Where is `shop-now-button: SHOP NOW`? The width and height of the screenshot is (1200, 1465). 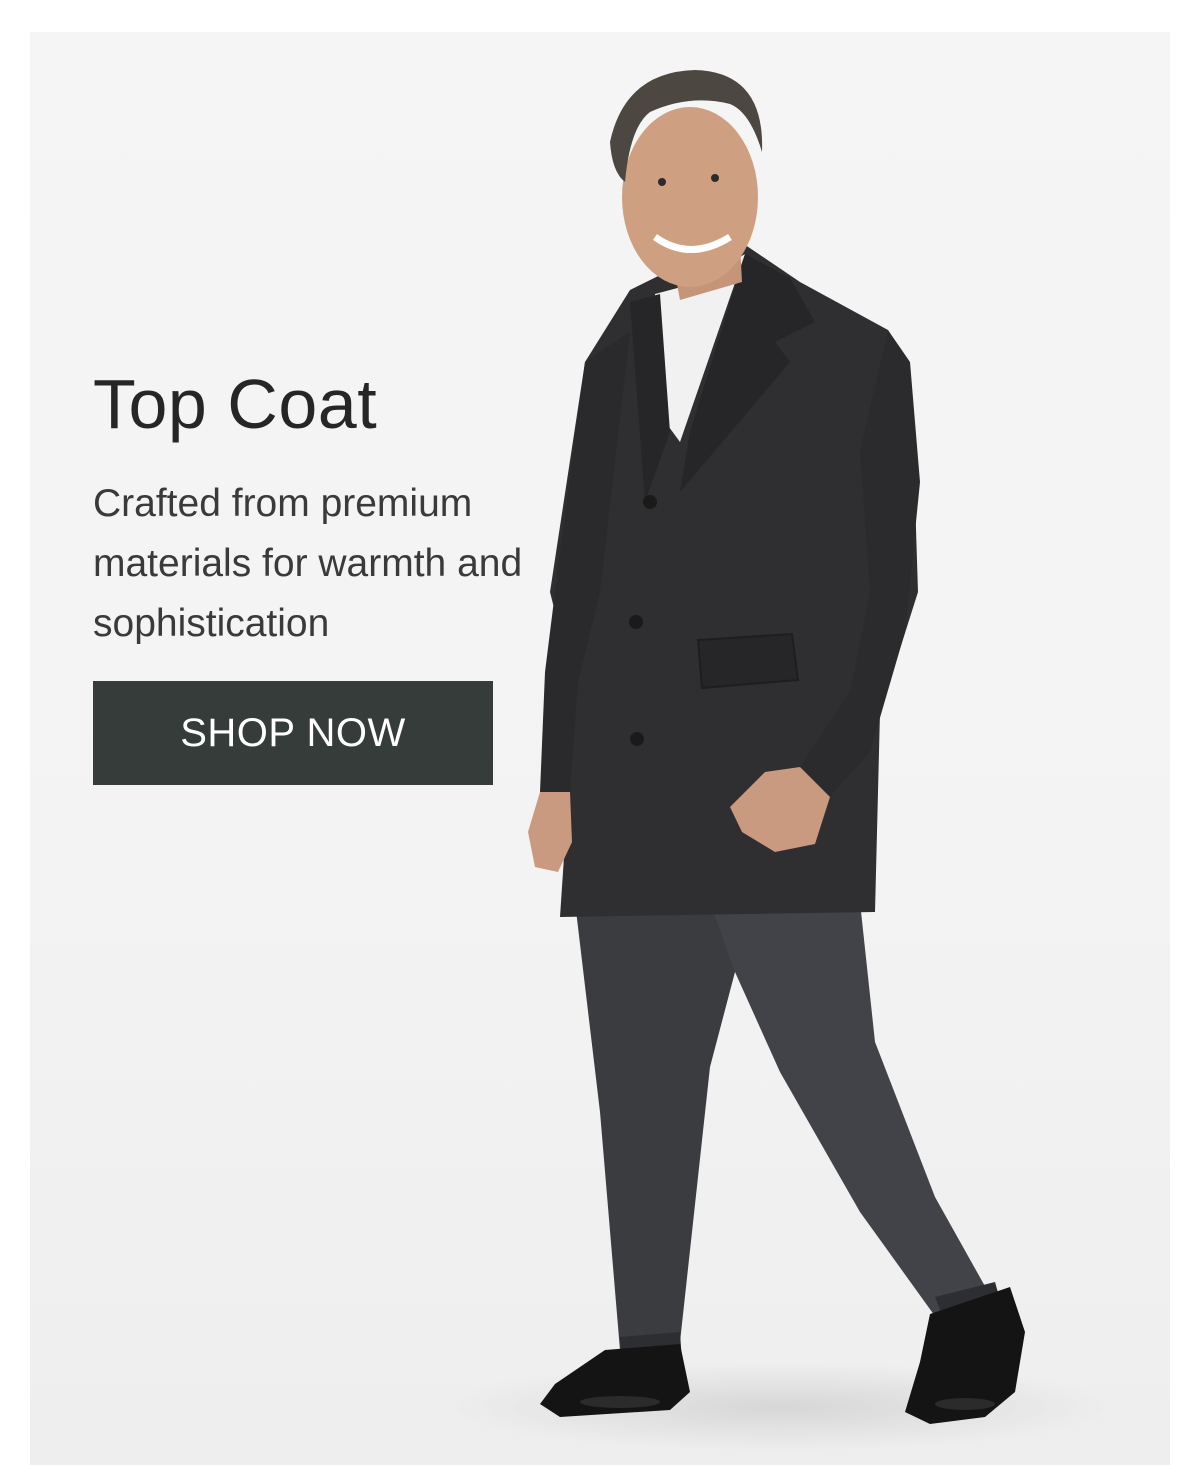 shop-now-button: SHOP NOW is located at coordinates (293, 733).